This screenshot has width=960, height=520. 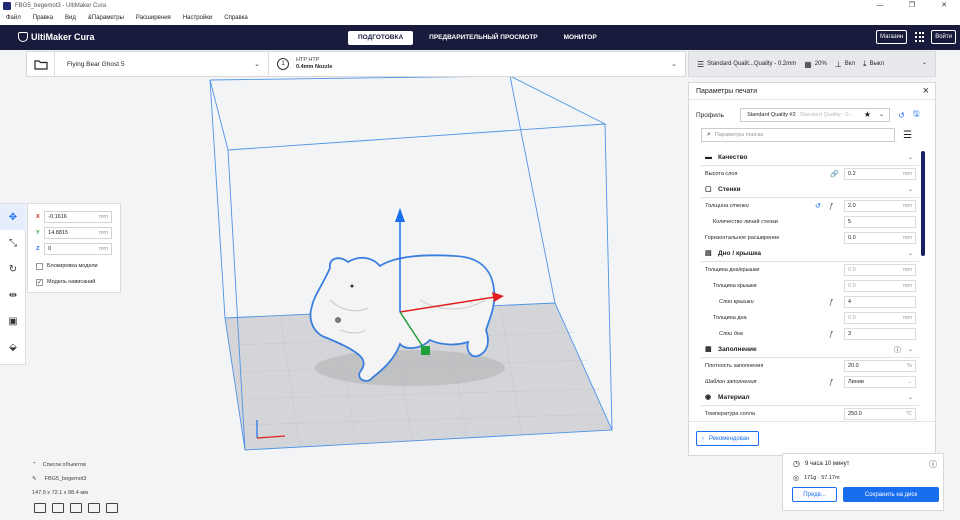 What do you see at coordinates (153, 18) in the screenshot?
I see `menu-extensions: Расширения` at bounding box center [153, 18].